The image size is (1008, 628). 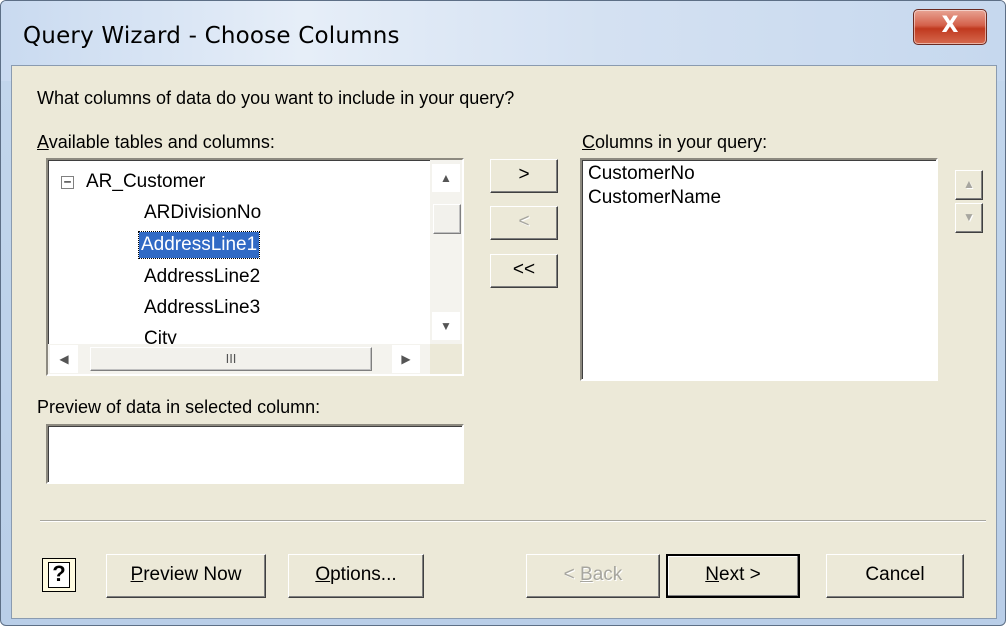 I want to click on help-glyph: ?, so click(x=59, y=575).